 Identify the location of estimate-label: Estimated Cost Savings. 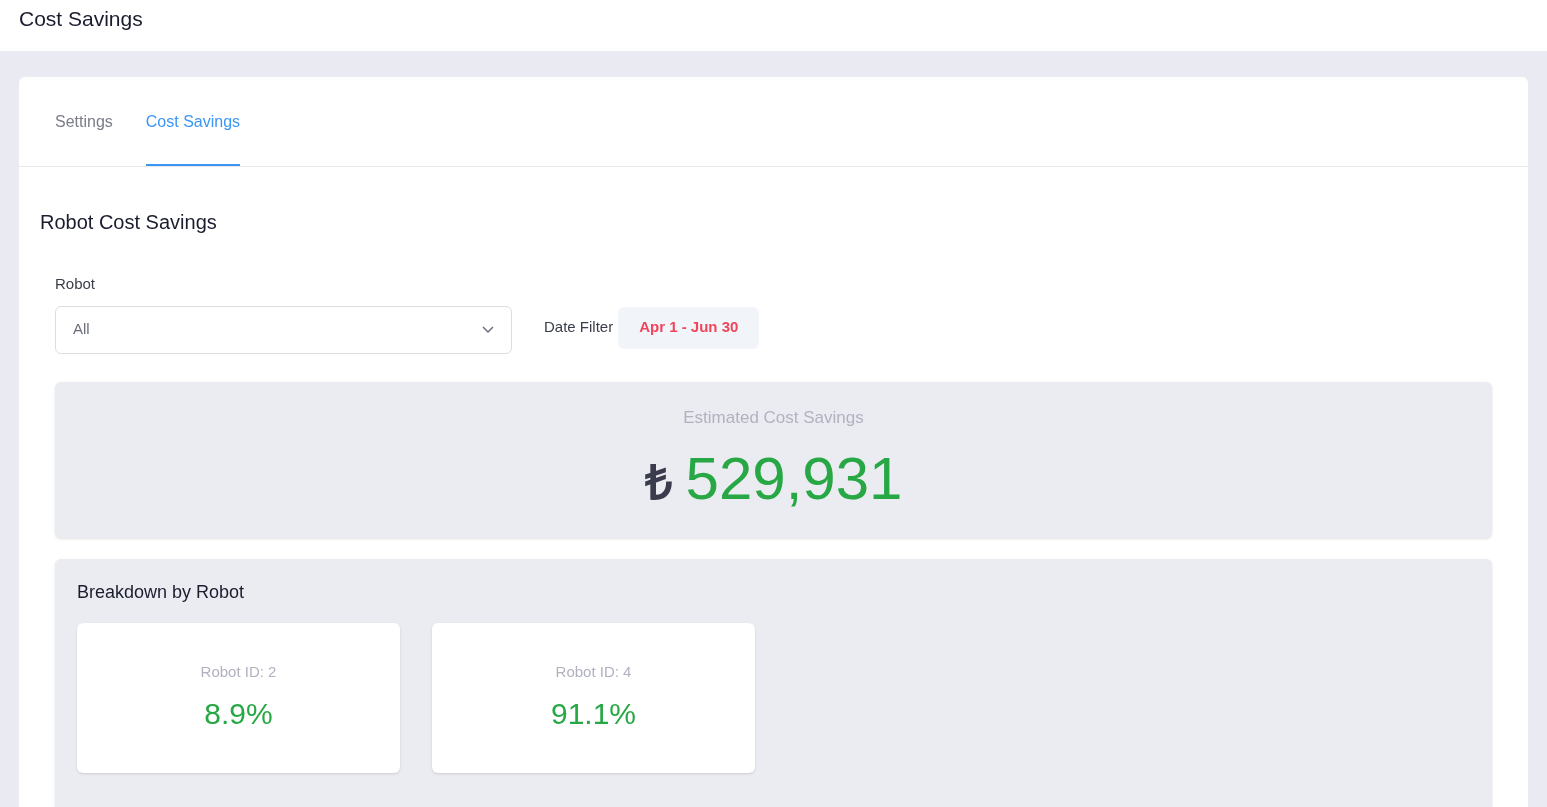
(773, 417).